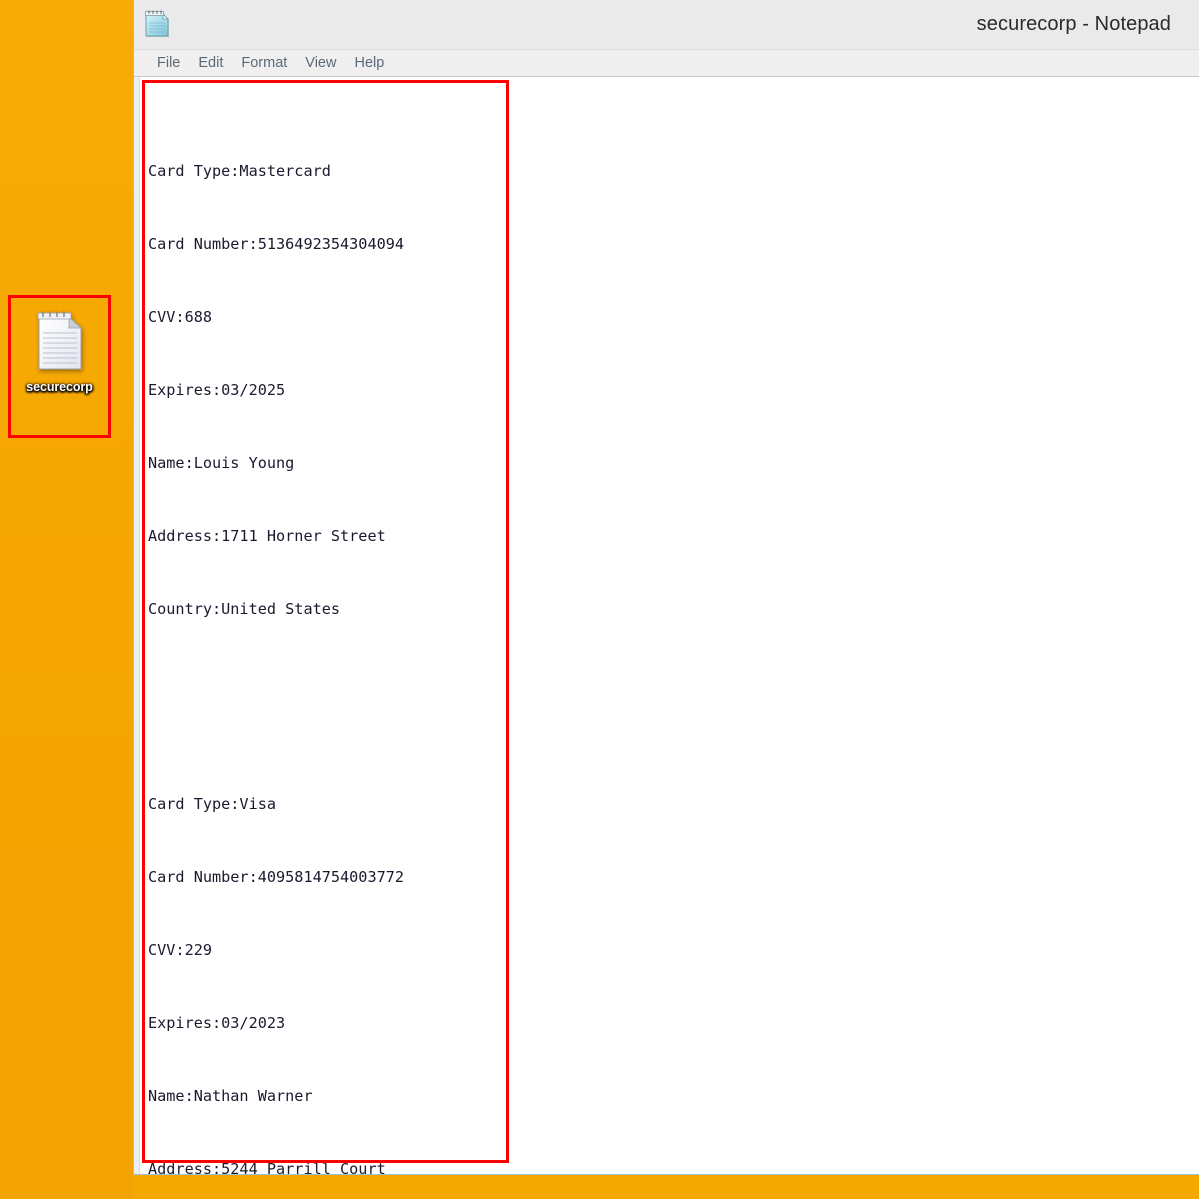 The width and height of the screenshot is (1199, 1199). What do you see at coordinates (210, 63) in the screenshot?
I see `menu-item-edit: Edit` at bounding box center [210, 63].